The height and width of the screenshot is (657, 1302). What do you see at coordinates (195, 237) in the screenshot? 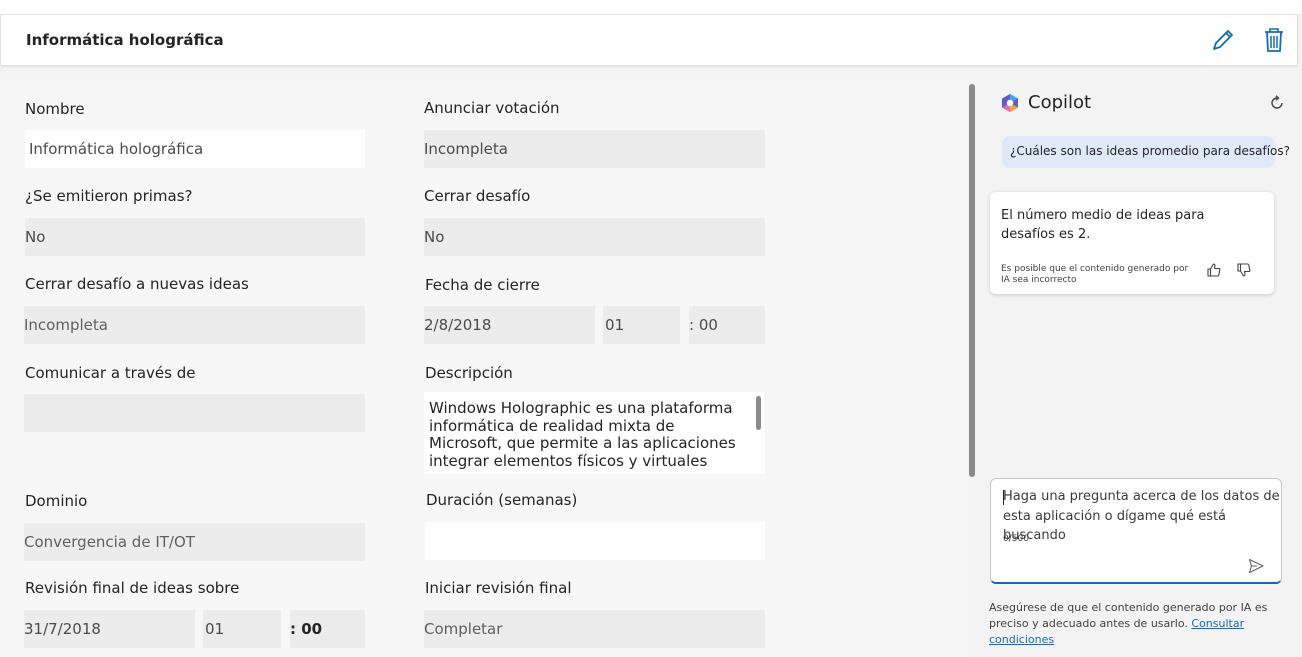
I see `primas-field: No` at bounding box center [195, 237].